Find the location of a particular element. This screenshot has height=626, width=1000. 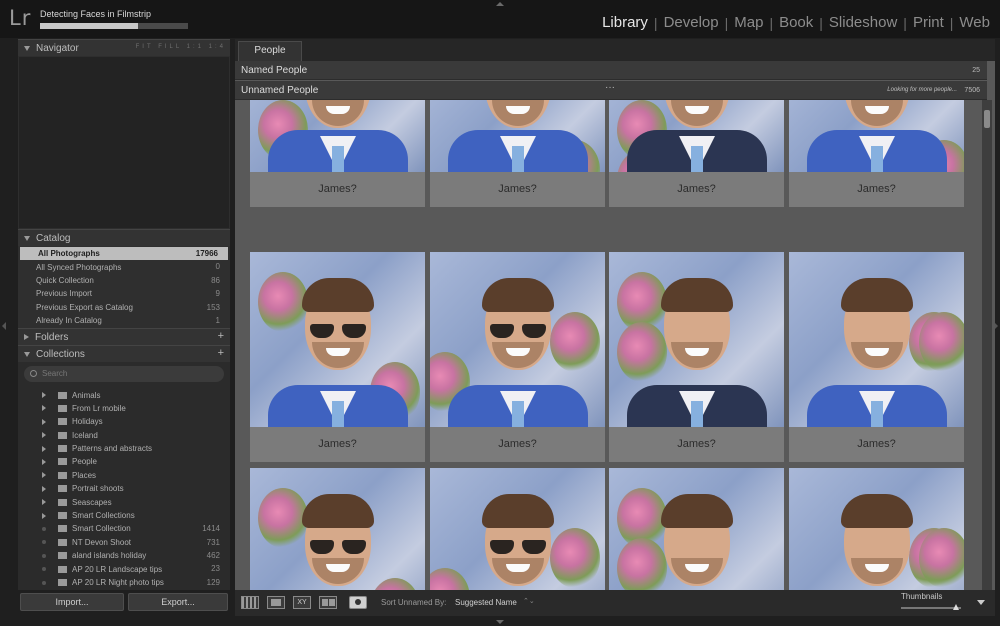

section-menu-icon: ··· is located at coordinates (610, 87).